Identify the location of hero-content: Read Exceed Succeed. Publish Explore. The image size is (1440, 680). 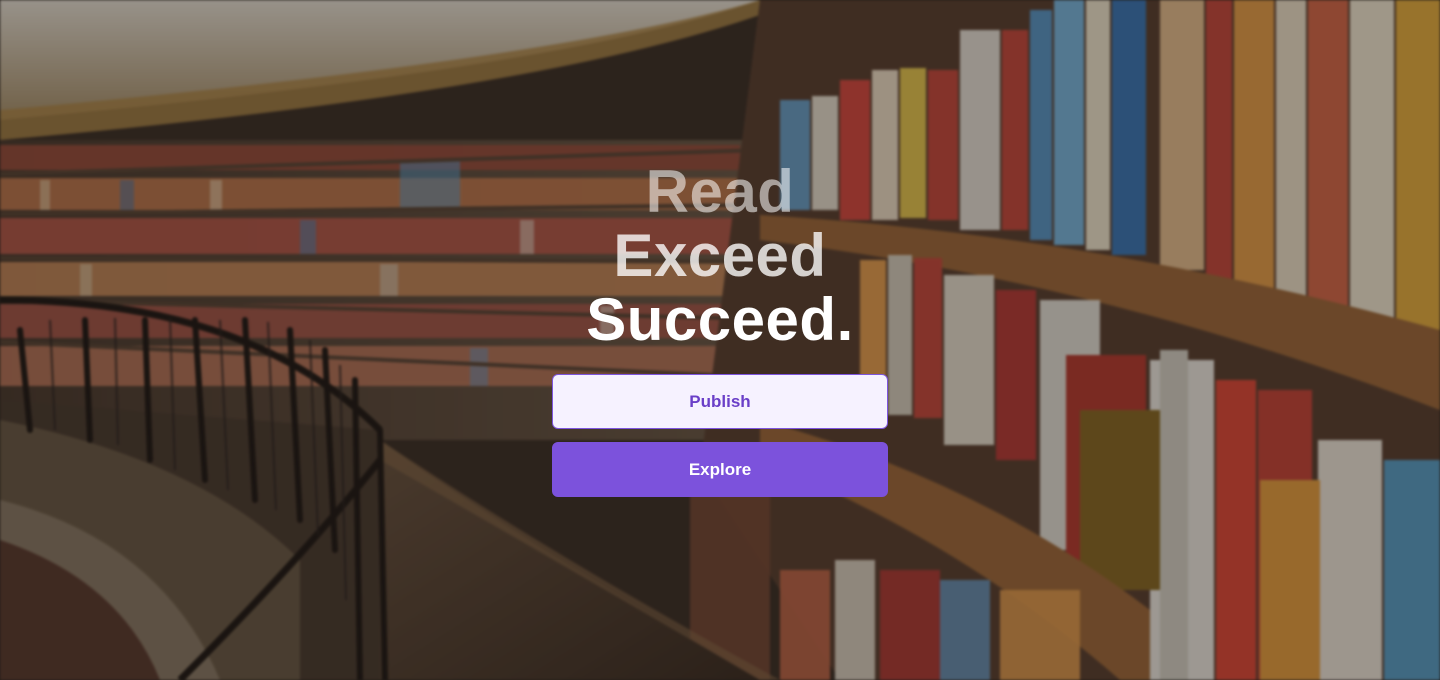
(720, 328).